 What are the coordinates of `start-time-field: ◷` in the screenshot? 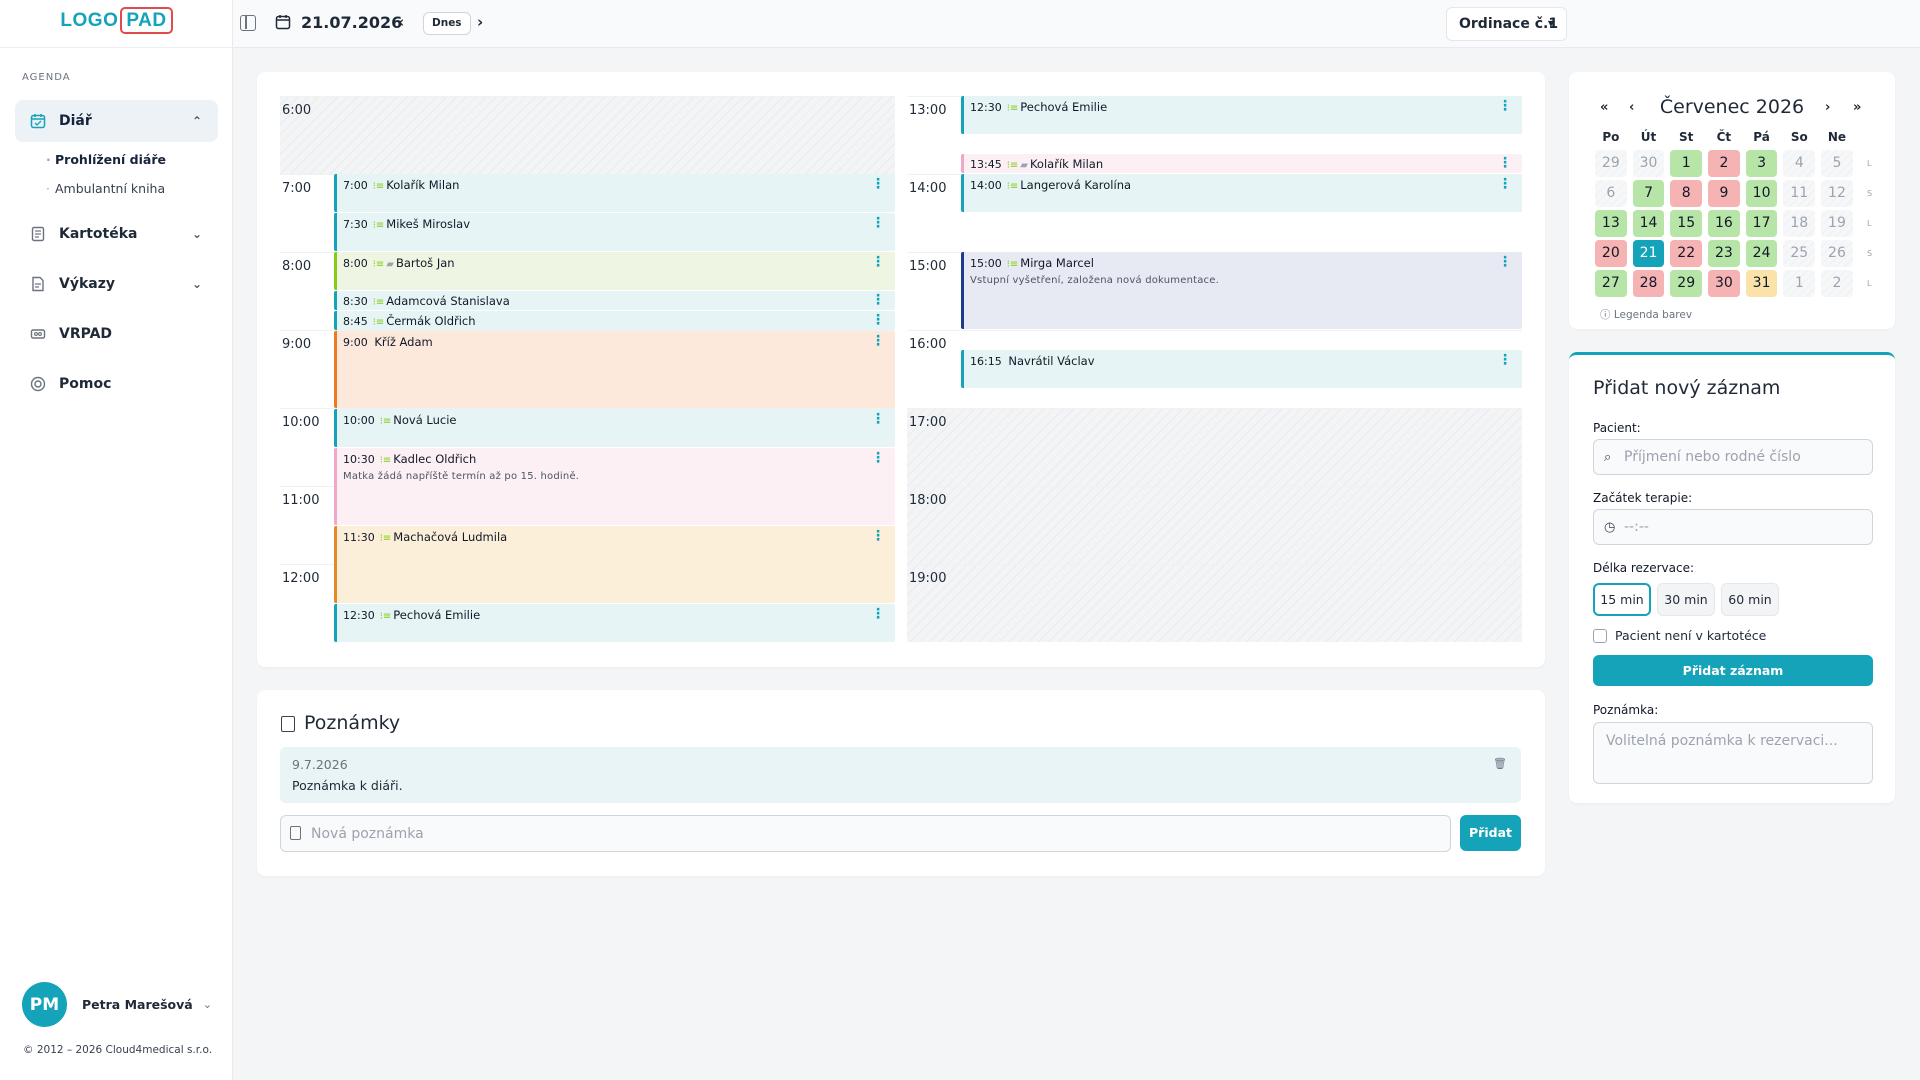 It's located at (1733, 527).